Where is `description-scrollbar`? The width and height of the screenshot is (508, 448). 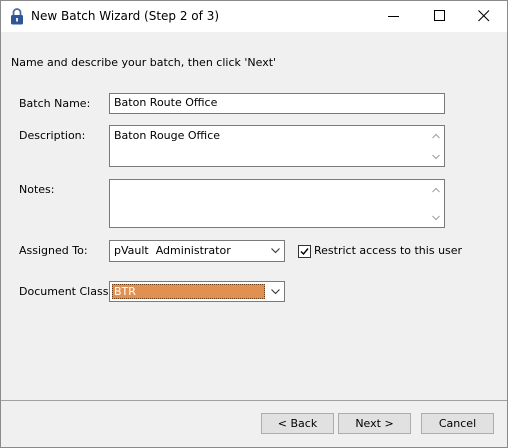
description-scrollbar is located at coordinates (436, 146).